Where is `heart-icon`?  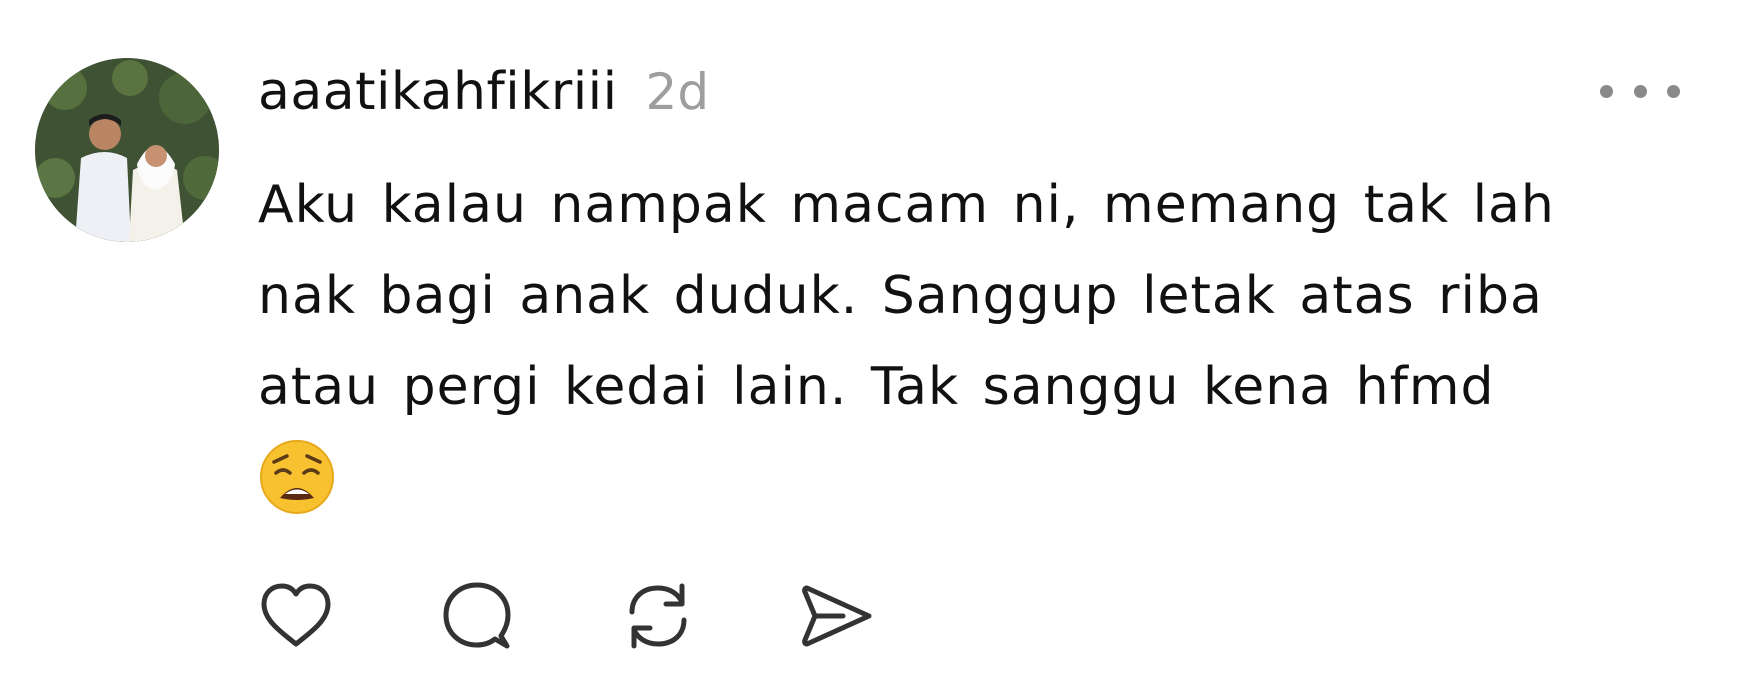 heart-icon is located at coordinates (296, 615).